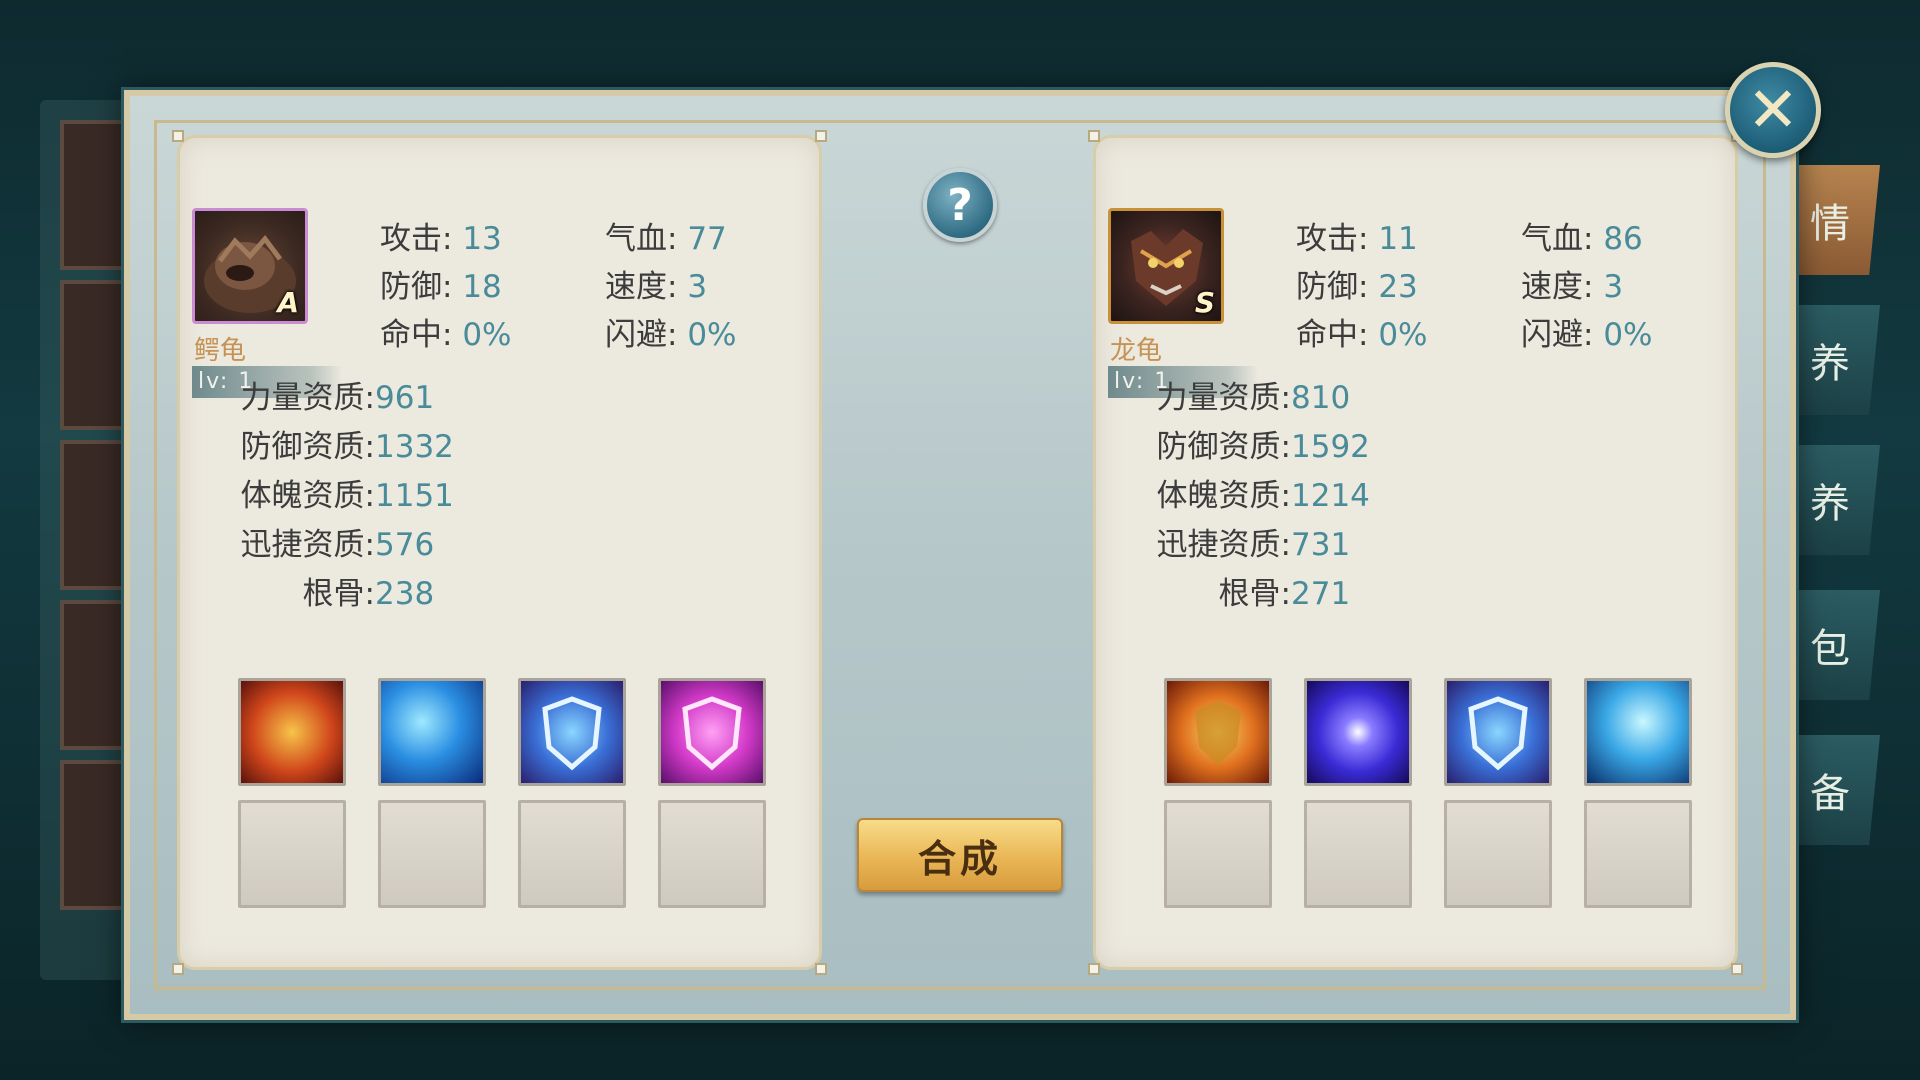 Image resolution: width=1920 pixels, height=1080 pixels. I want to click on side-tab-nurture: 养, so click(1835, 500).